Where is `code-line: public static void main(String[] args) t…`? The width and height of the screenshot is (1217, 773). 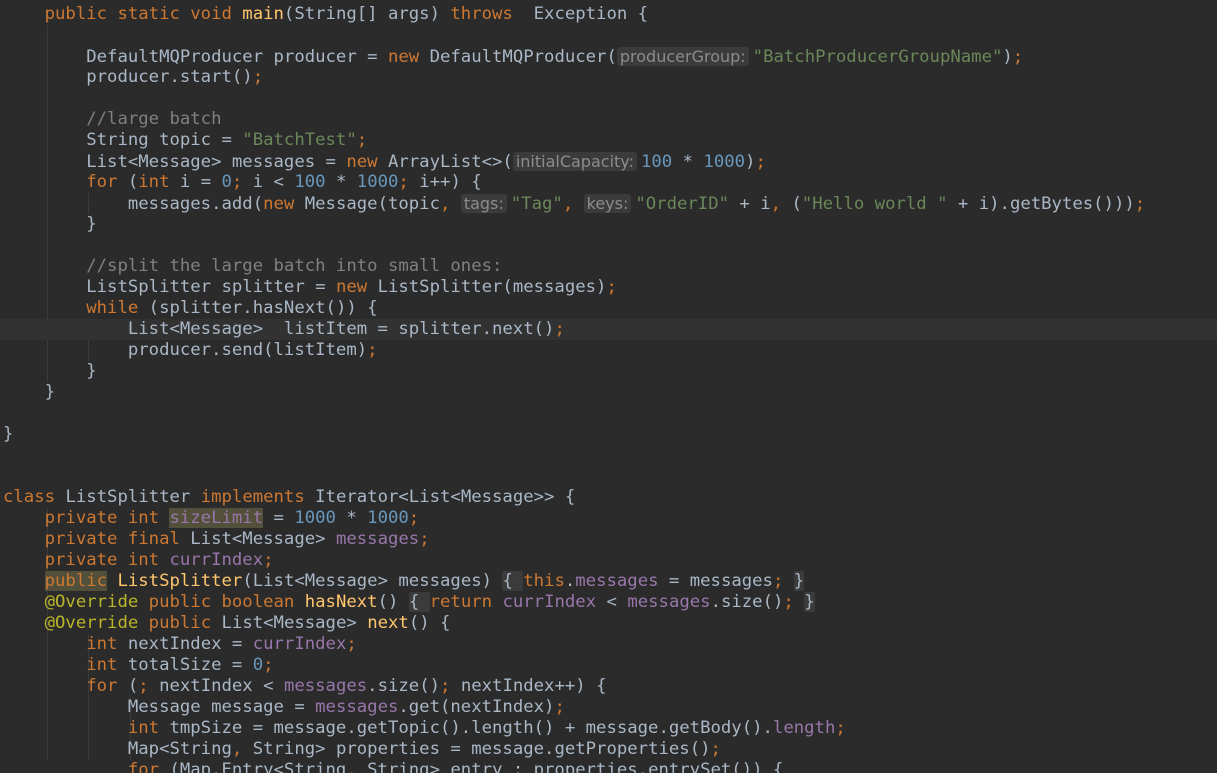 code-line: public static void main(String[] args) t… is located at coordinates (608, 14).